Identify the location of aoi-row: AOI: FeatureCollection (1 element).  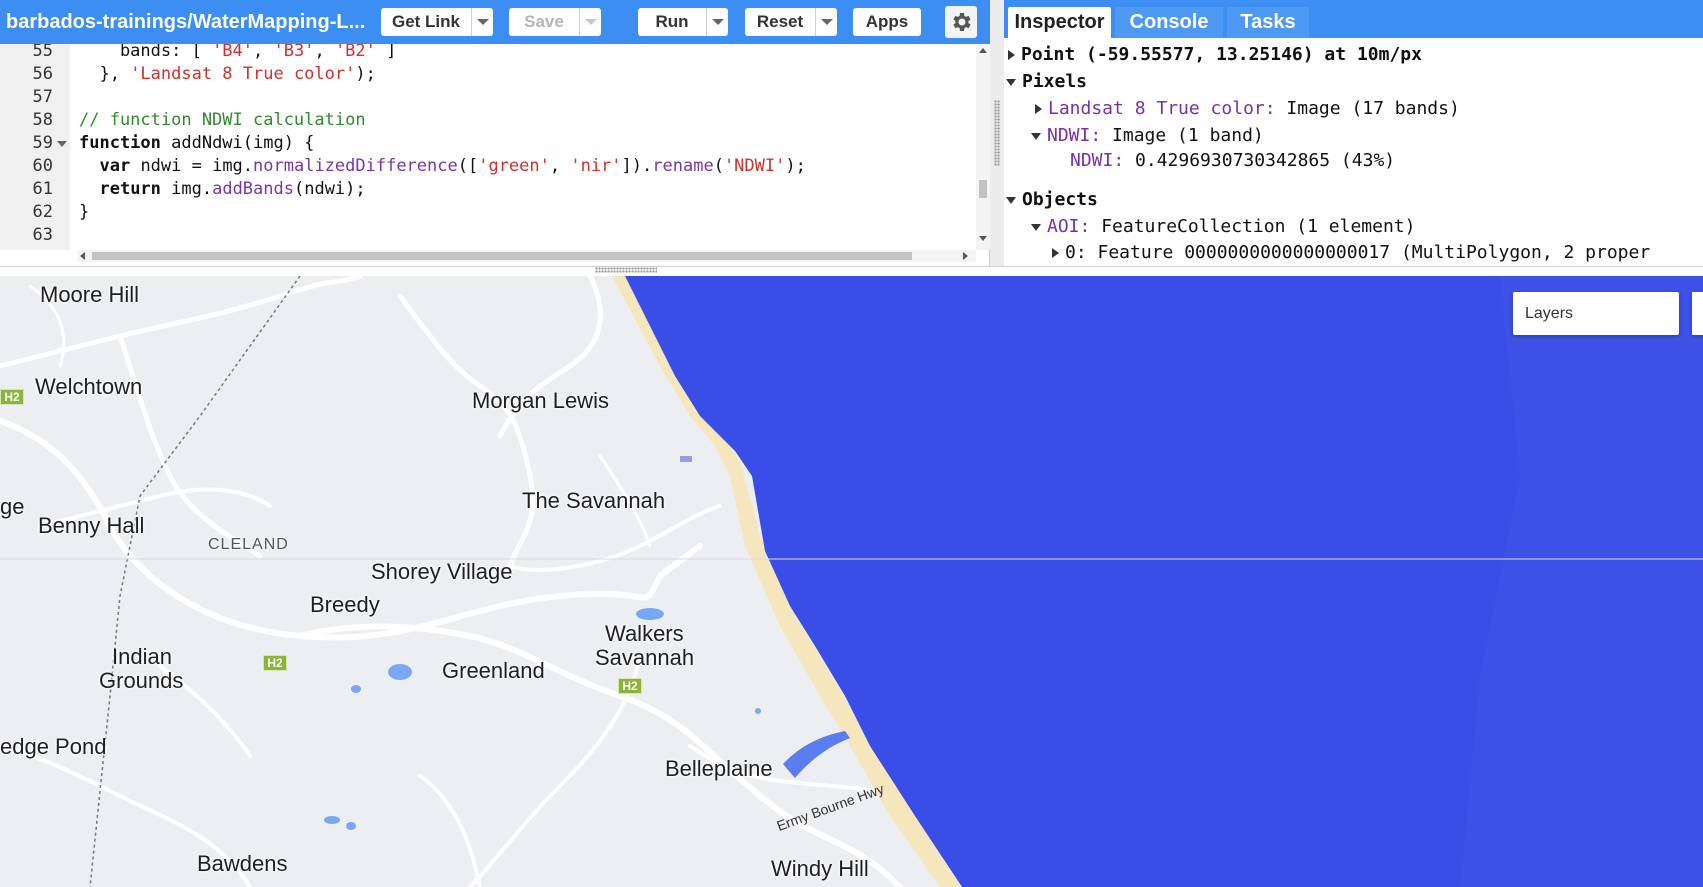
(1223, 227).